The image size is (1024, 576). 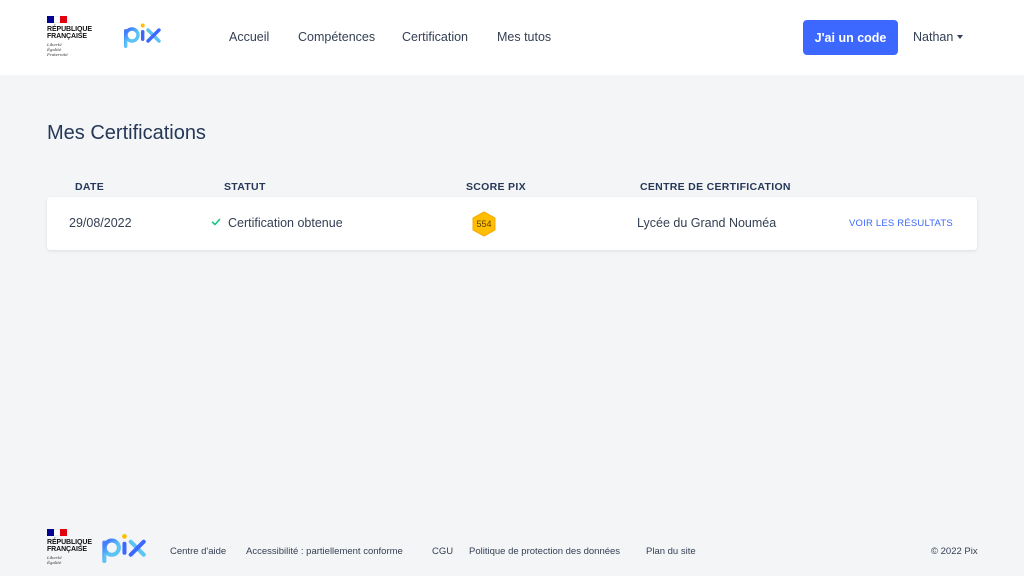 I want to click on gov-name-line1: RÉPUBLIQUE, so click(x=69, y=29).